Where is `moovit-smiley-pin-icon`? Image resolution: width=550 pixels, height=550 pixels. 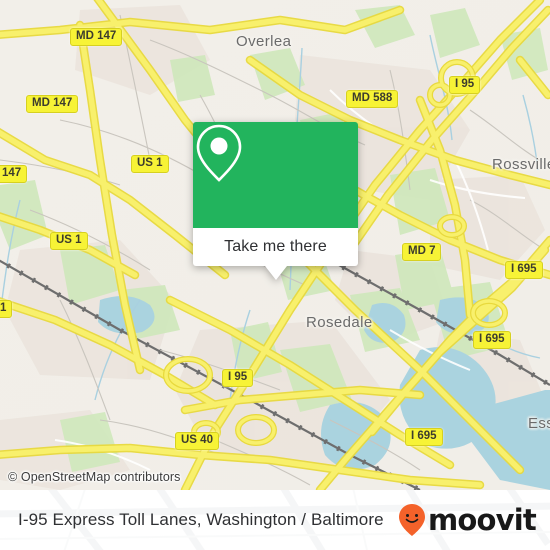 moovit-smiley-pin-icon is located at coordinates (412, 520).